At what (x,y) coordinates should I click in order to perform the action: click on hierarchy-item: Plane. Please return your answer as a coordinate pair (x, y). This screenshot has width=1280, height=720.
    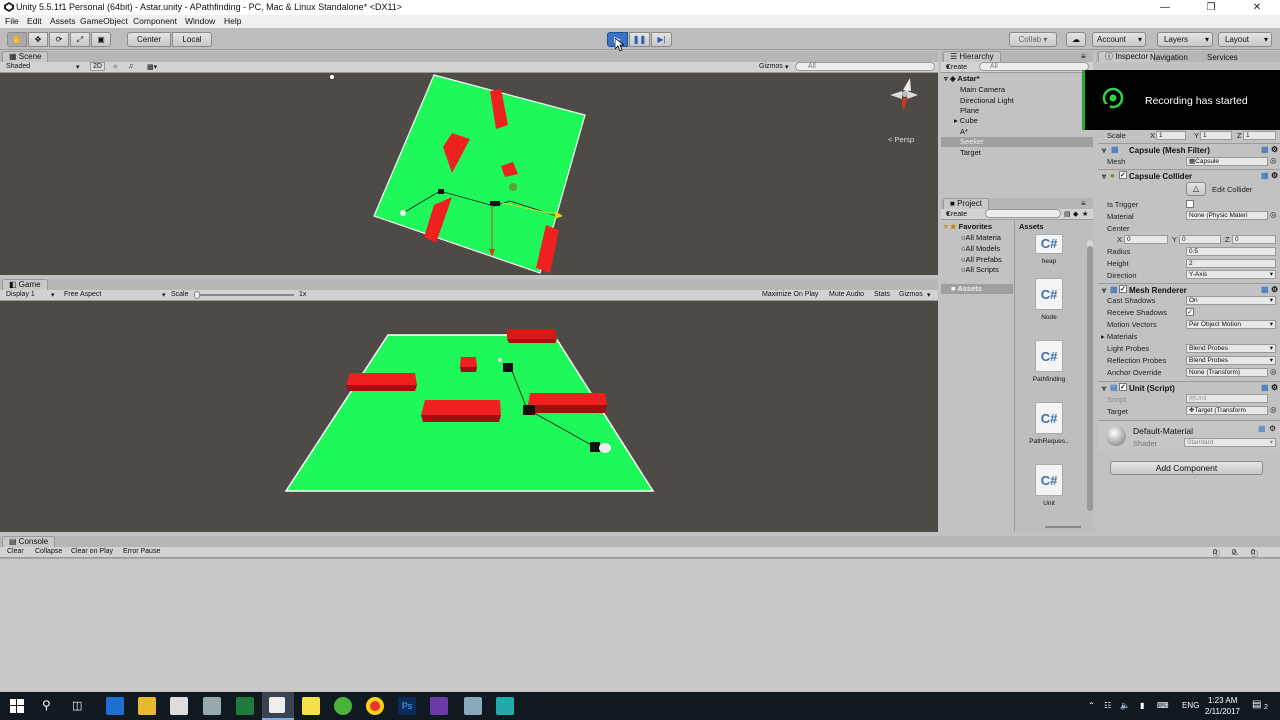
    Looking at the image, I should click on (969, 110).